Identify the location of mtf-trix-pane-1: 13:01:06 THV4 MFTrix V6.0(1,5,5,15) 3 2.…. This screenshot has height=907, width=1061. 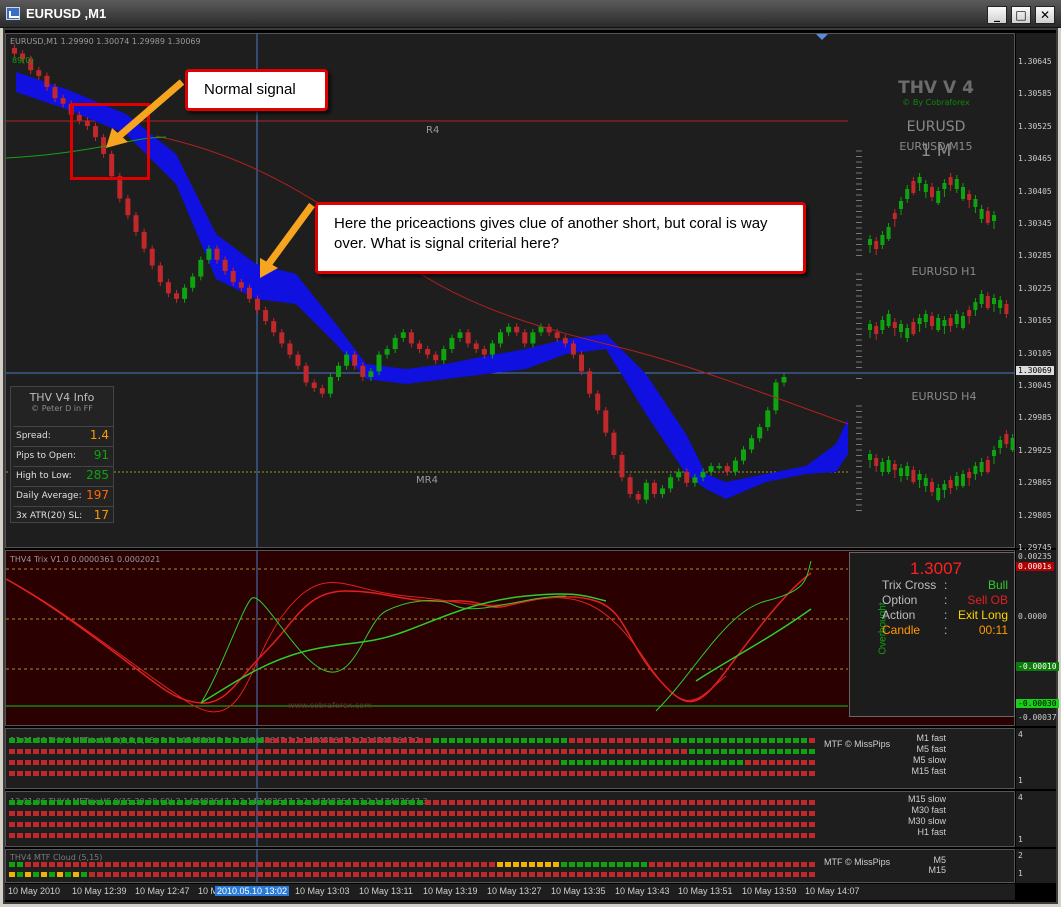
(510, 758).